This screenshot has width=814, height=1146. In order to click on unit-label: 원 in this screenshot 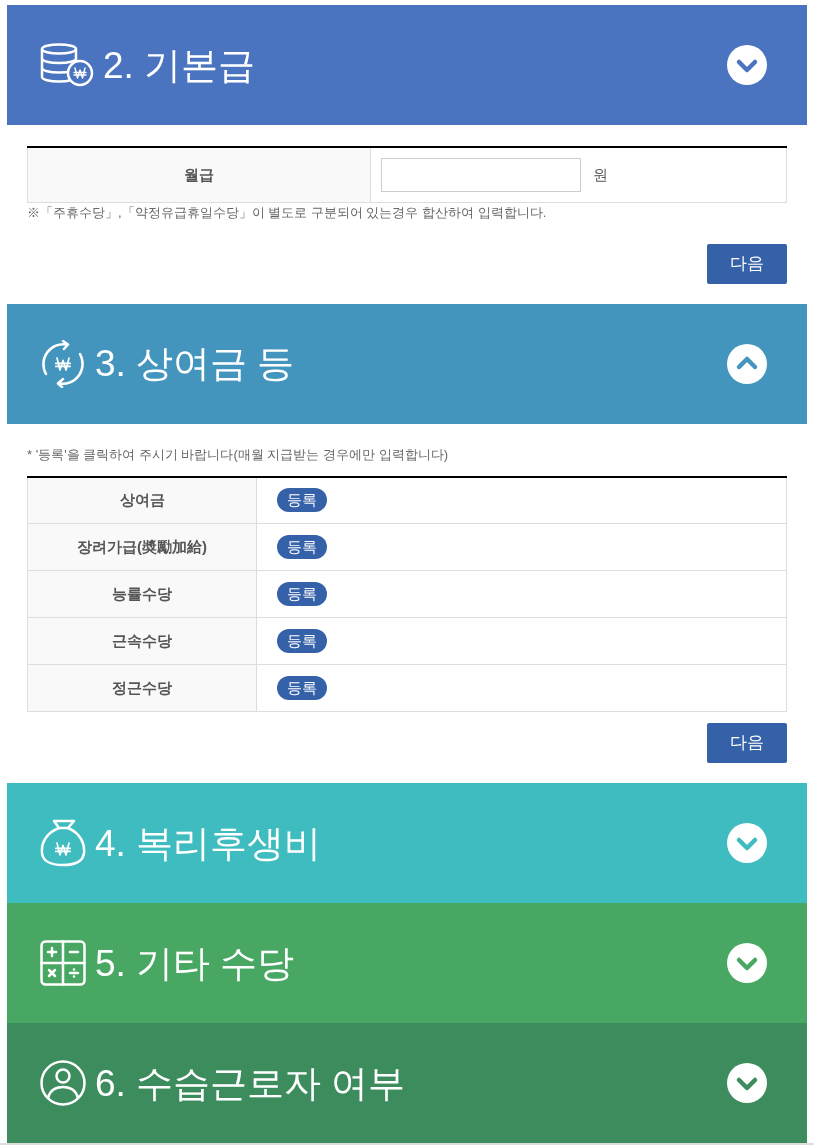, I will do `click(600, 174)`.